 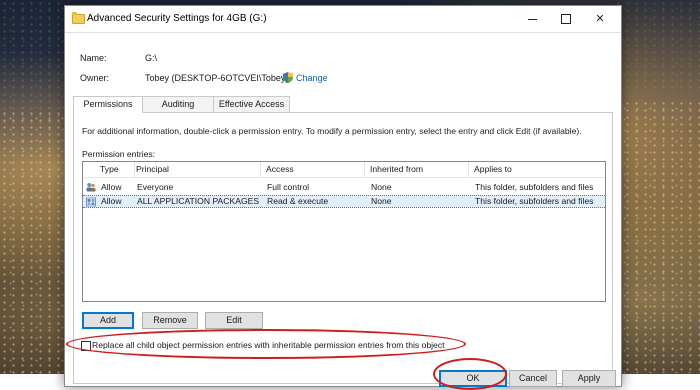 I want to click on folder-icon, so click(x=78, y=18).